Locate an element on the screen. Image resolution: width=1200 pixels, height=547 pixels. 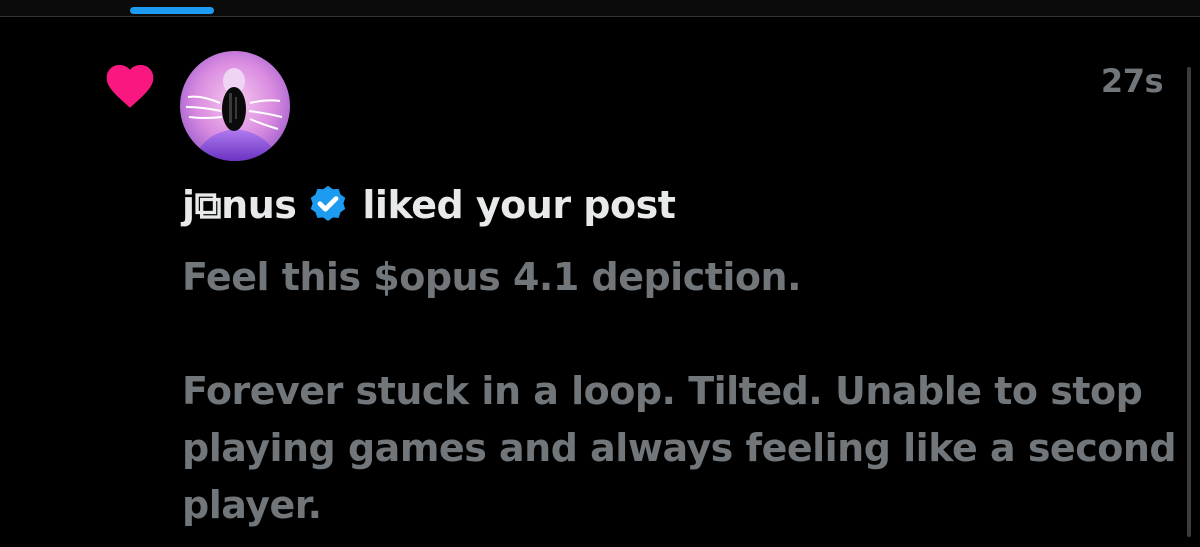
notification-headline: j⧉nus liked your post is located at coordinates (429, 205).